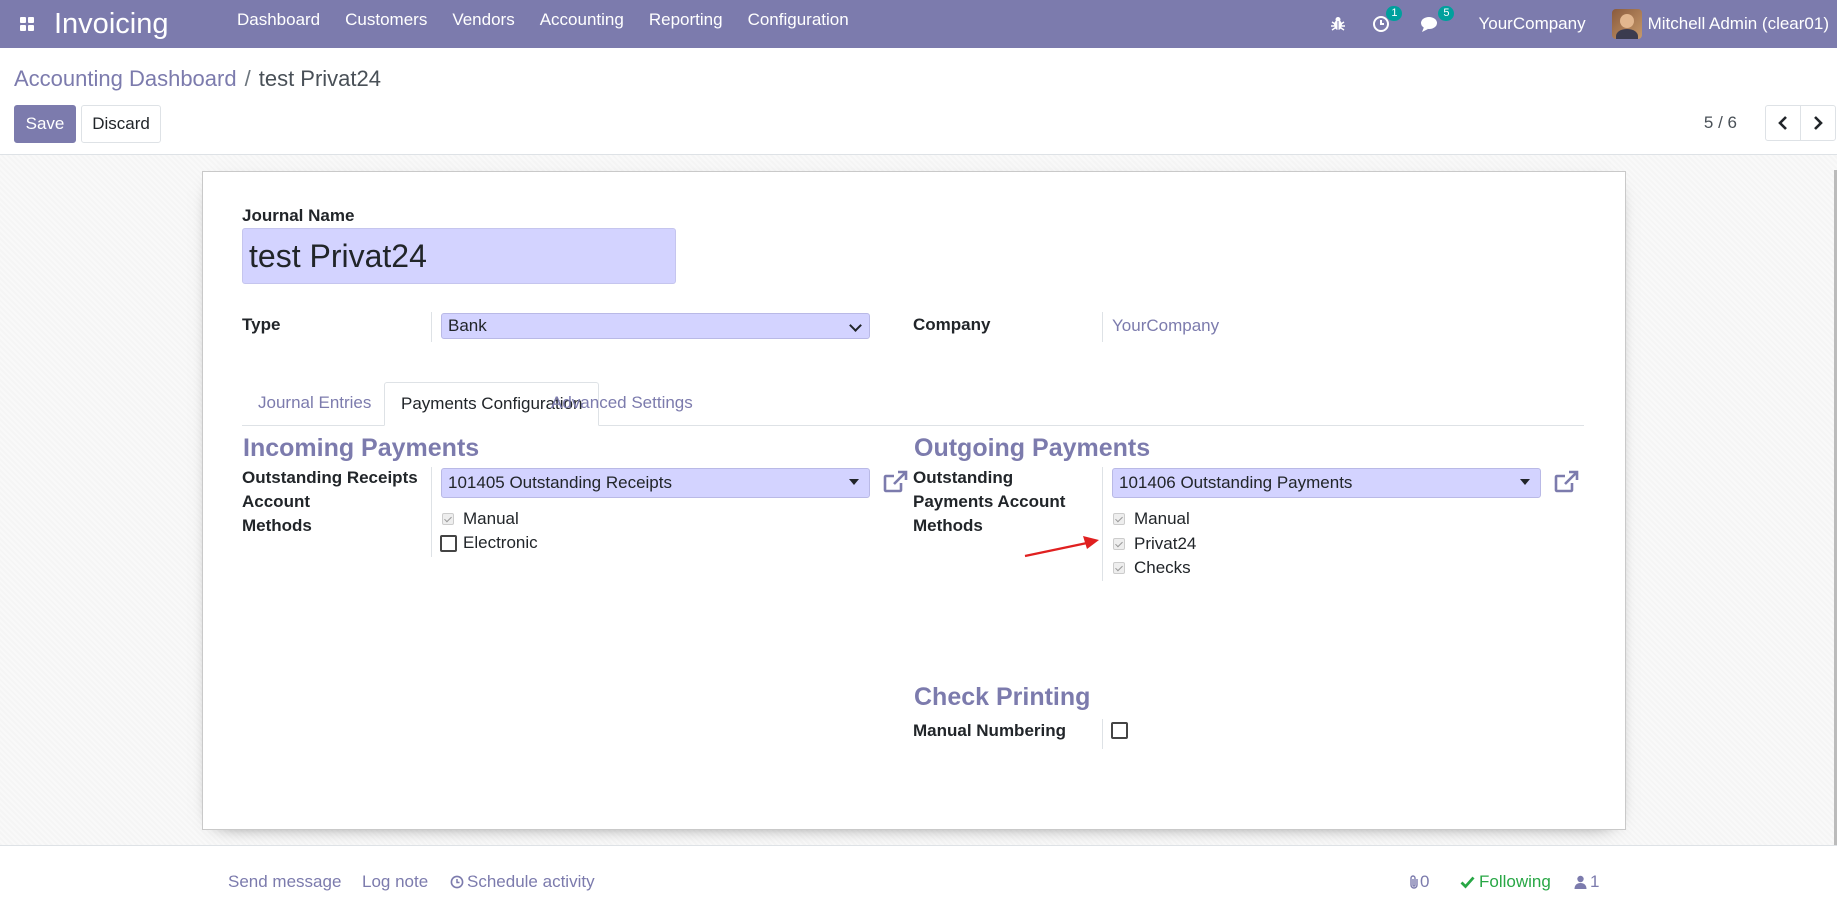 Image resolution: width=1837 pixels, height=916 pixels. I want to click on menu-vendors: Vendors, so click(483, 24).